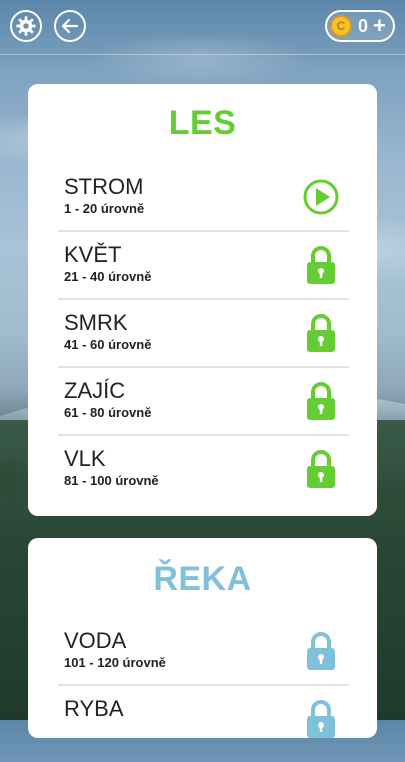 This screenshot has width=405, height=762. Describe the element at coordinates (95, 390) in the screenshot. I see `level-name: ZAJÍC` at that location.